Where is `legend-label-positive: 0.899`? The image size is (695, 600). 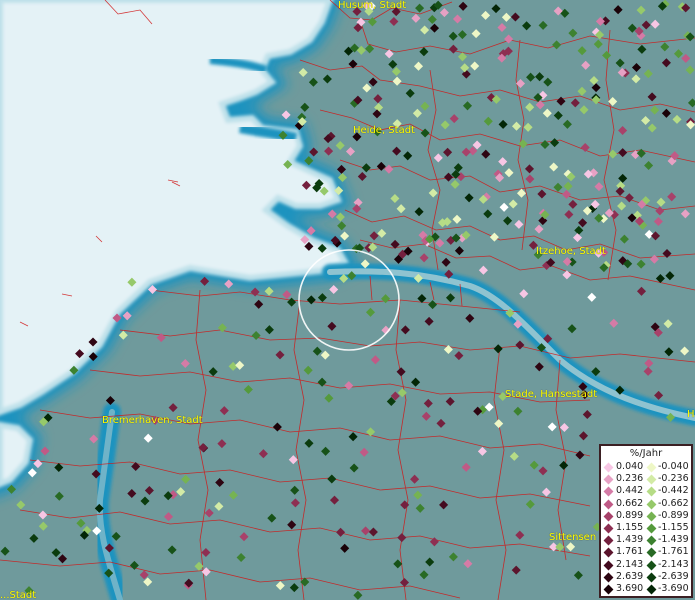
legend-label-positive: 0.899 is located at coordinates (630, 515).